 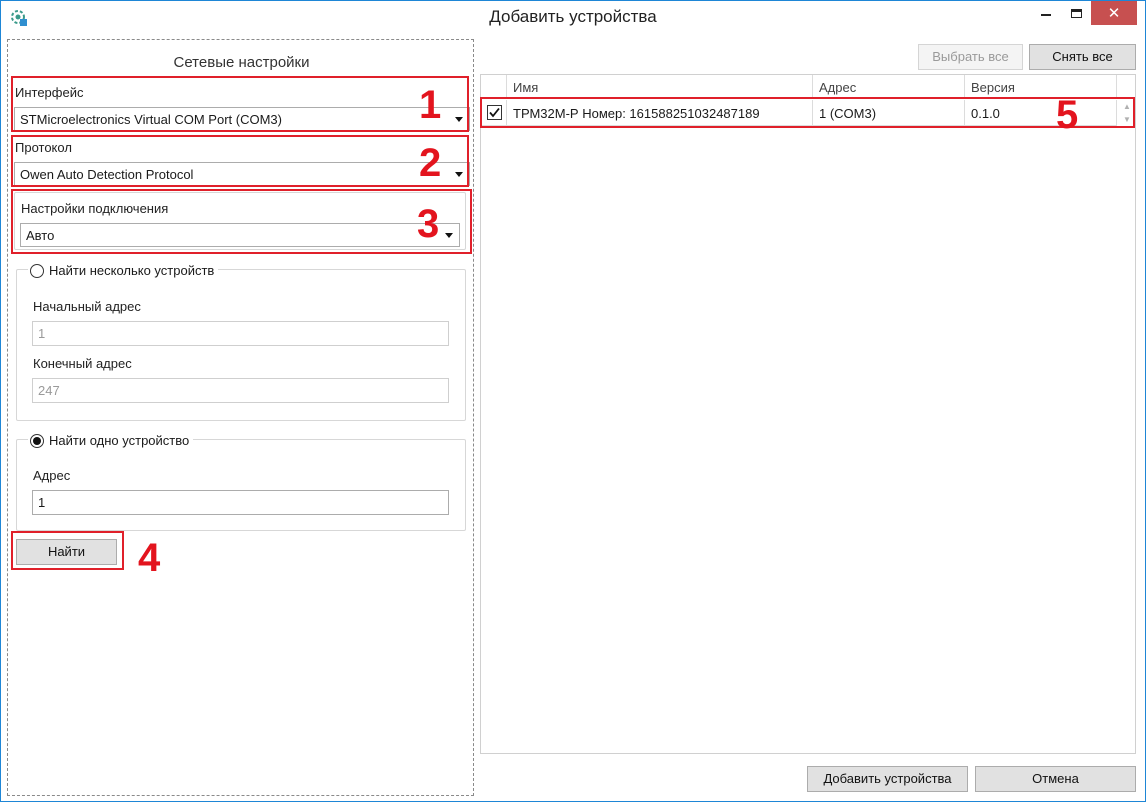 What do you see at coordinates (95, 208) in the screenshot?
I see `connection-label: Настройки подключения` at bounding box center [95, 208].